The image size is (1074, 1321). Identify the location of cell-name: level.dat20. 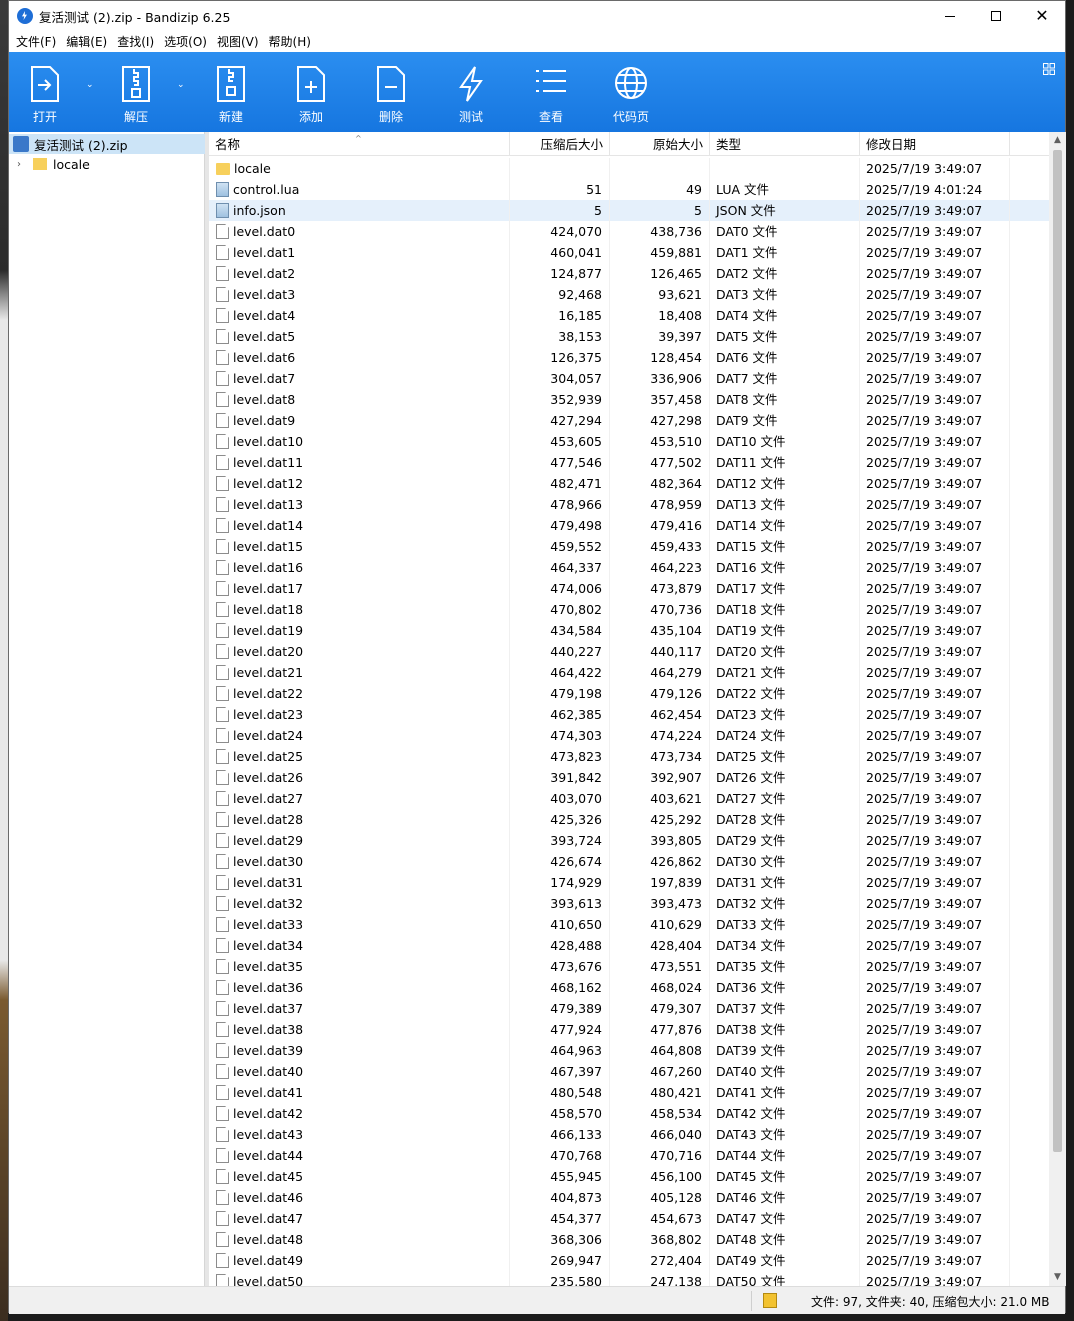
(359, 651).